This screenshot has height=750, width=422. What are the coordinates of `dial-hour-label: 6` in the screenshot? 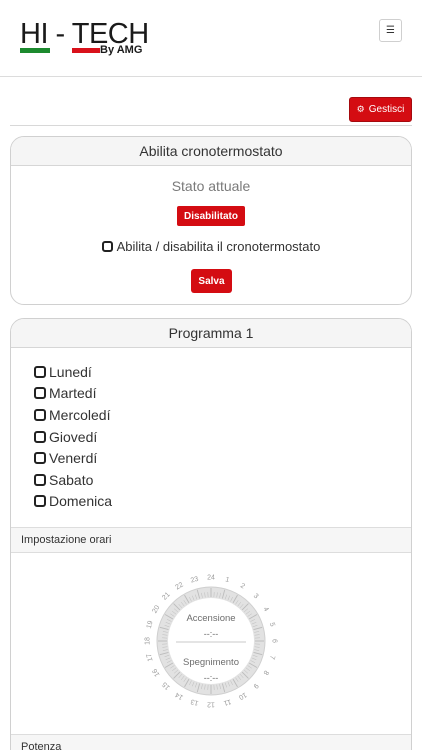 It's located at (274, 641).